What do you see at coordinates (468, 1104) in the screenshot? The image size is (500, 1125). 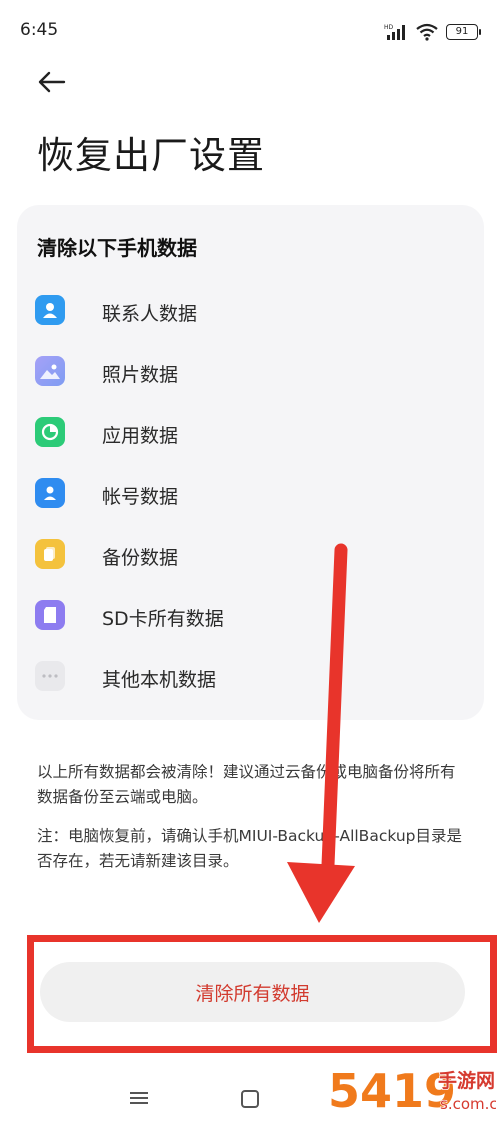 I see `svg-text: s.com.cn` at bounding box center [468, 1104].